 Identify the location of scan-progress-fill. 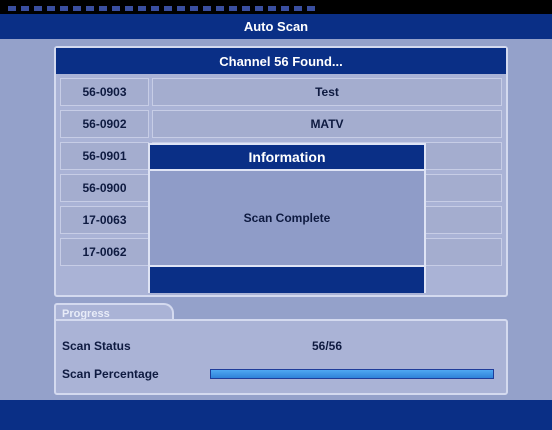
(352, 374).